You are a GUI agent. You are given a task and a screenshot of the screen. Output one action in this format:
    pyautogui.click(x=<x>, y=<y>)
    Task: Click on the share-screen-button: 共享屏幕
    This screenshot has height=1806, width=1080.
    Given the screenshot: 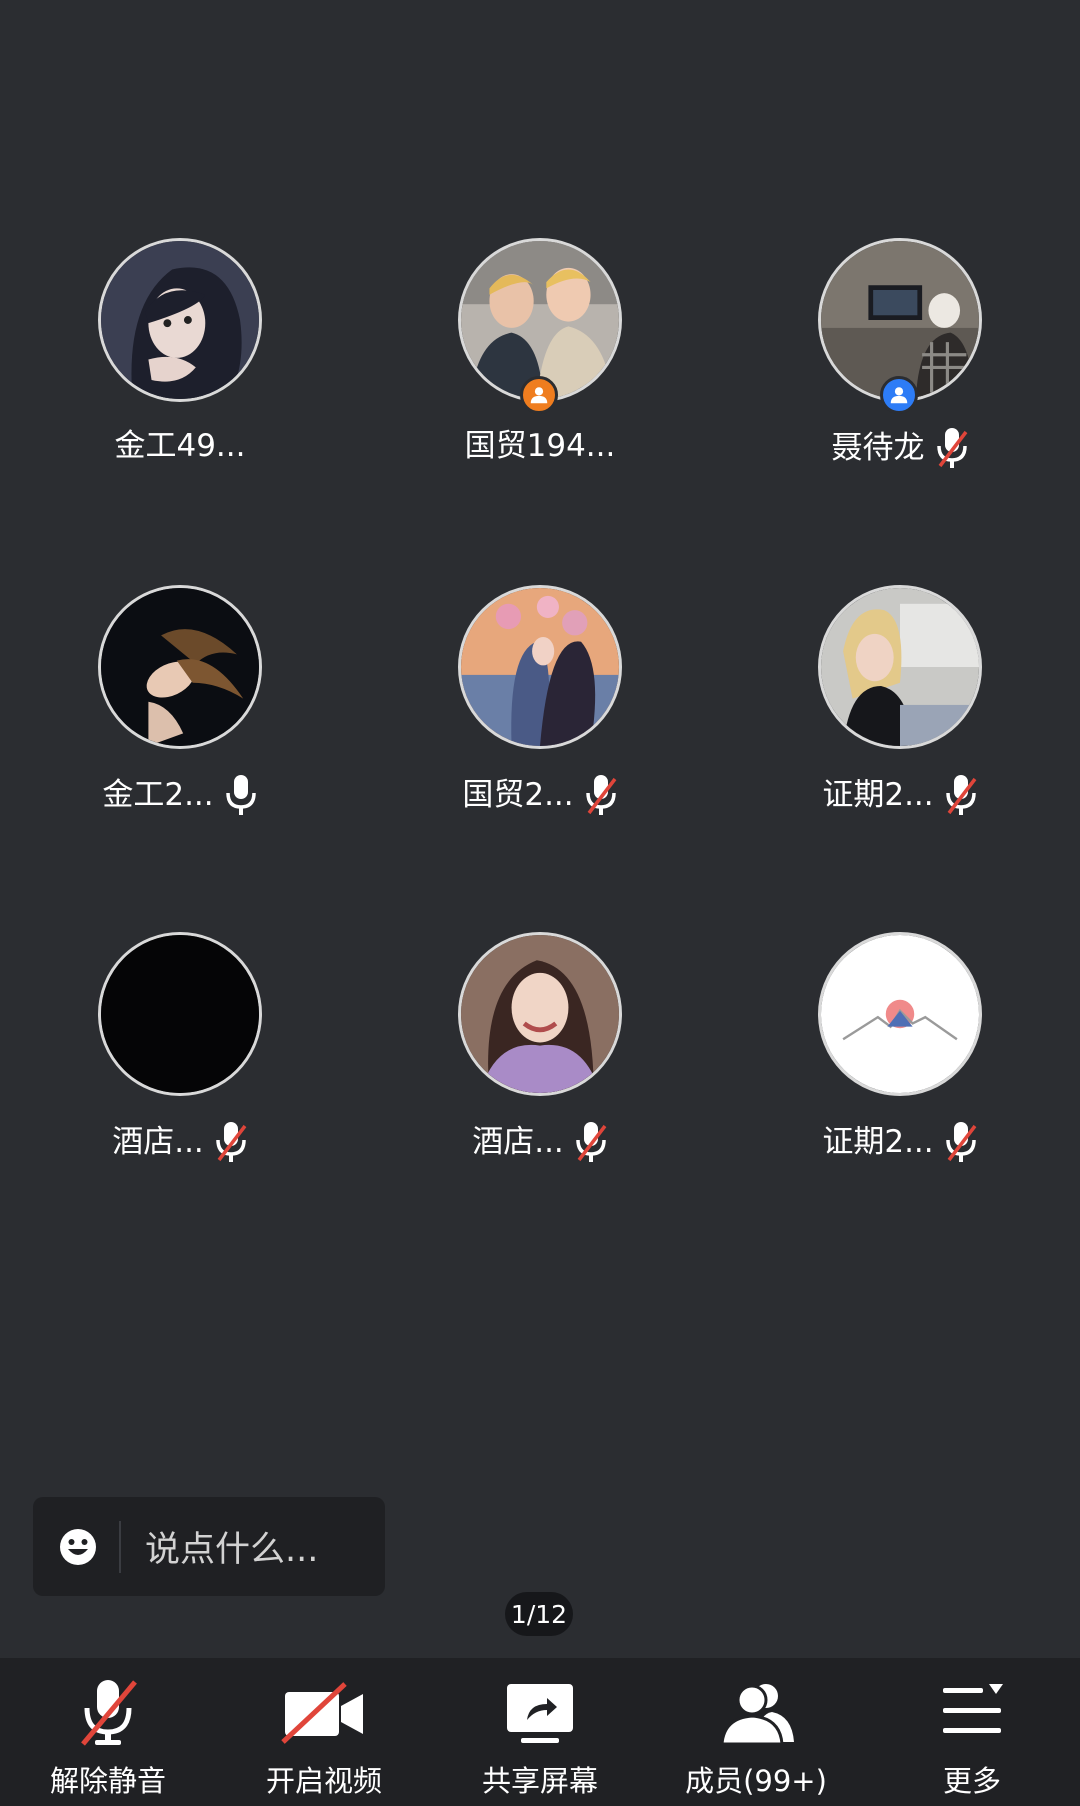 What is the action you would take?
    pyautogui.click(x=540, y=1732)
    